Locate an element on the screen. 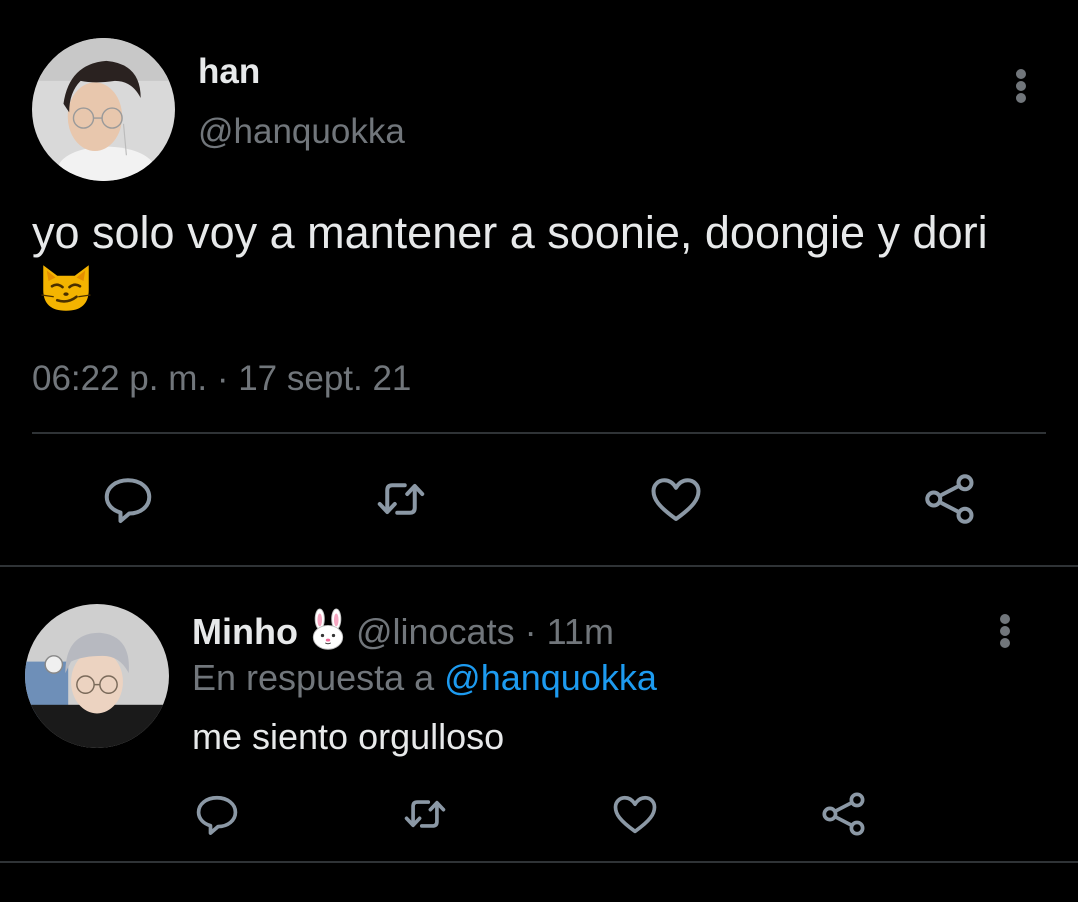  user-handle: @linocats is located at coordinates (435, 631).